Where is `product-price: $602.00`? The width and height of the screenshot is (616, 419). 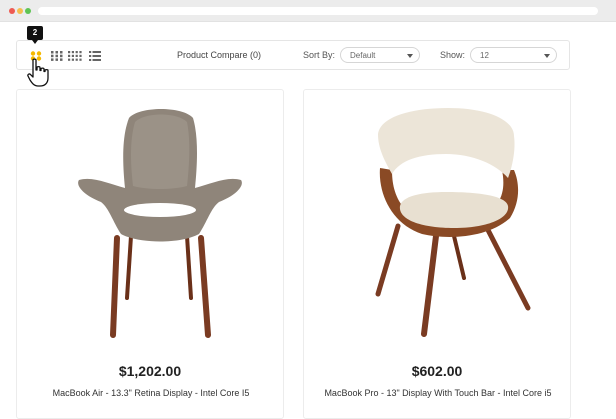
product-price: $602.00 is located at coordinates (437, 371).